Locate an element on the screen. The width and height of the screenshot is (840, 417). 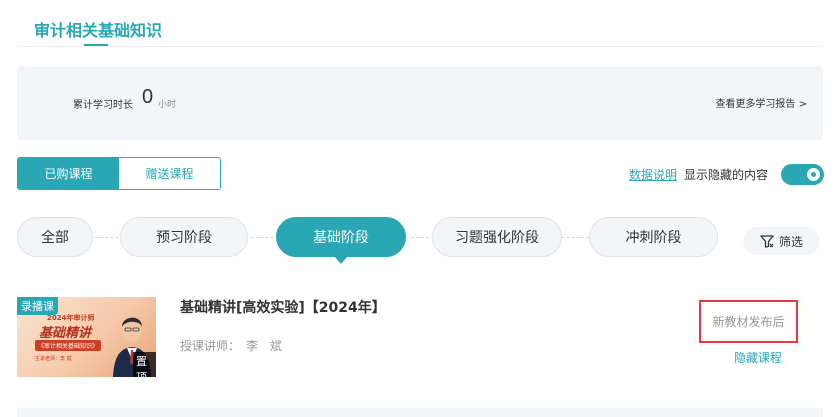
course-title: 基础精讲[高效实验]【2024年】 is located at coordinates (283, 307).